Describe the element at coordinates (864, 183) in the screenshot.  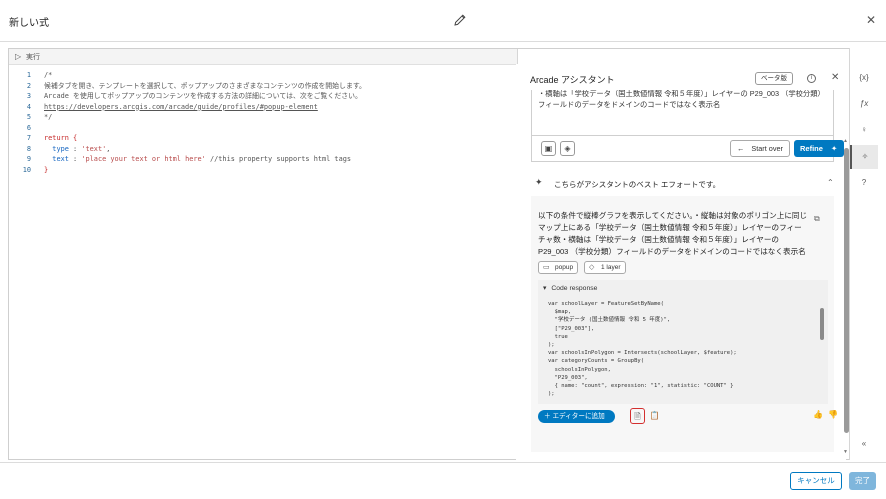
I see `help-icon: ?` at that location.